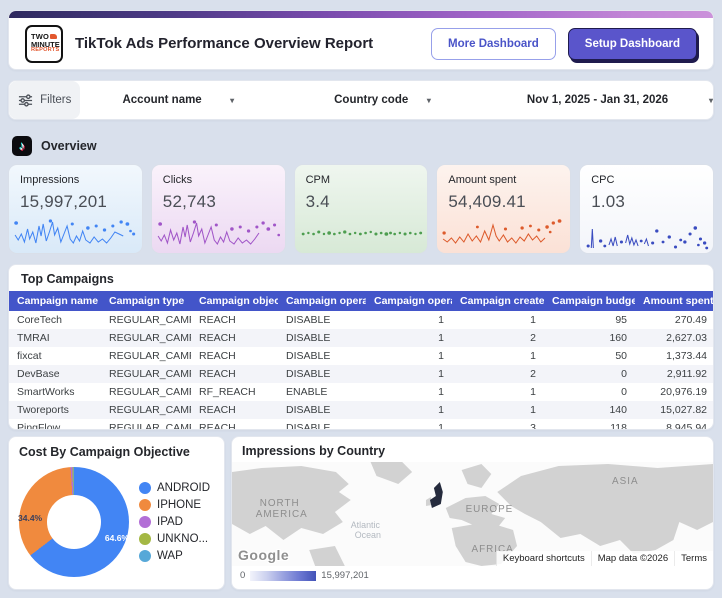 The height and width of the screenshot is (598, 722). What do you see at coordinates (55, 301) in the screenshot?
I see `column-header: Campaign name` at bounding box center [55, 301].